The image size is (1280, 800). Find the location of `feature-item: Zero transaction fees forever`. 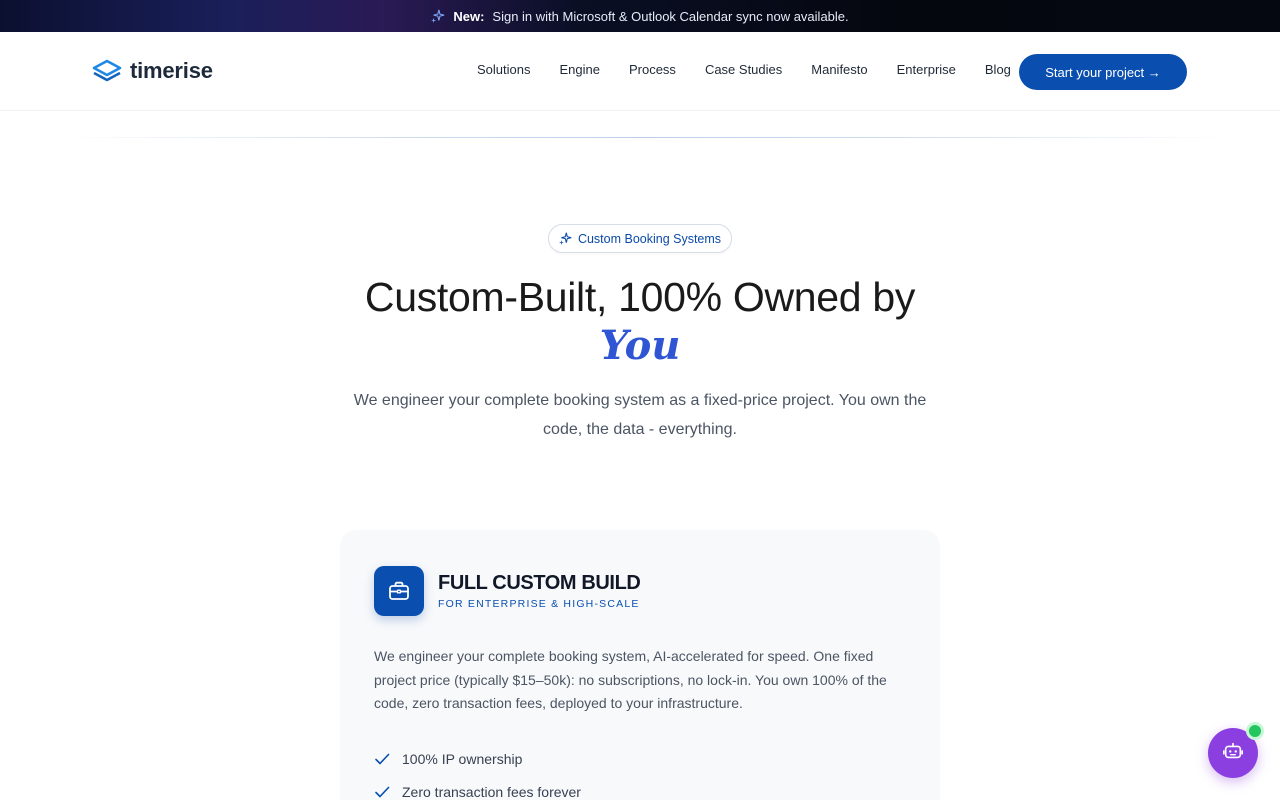

feature-item: Zero transaction fees forever is located at coordinates (477, 792).